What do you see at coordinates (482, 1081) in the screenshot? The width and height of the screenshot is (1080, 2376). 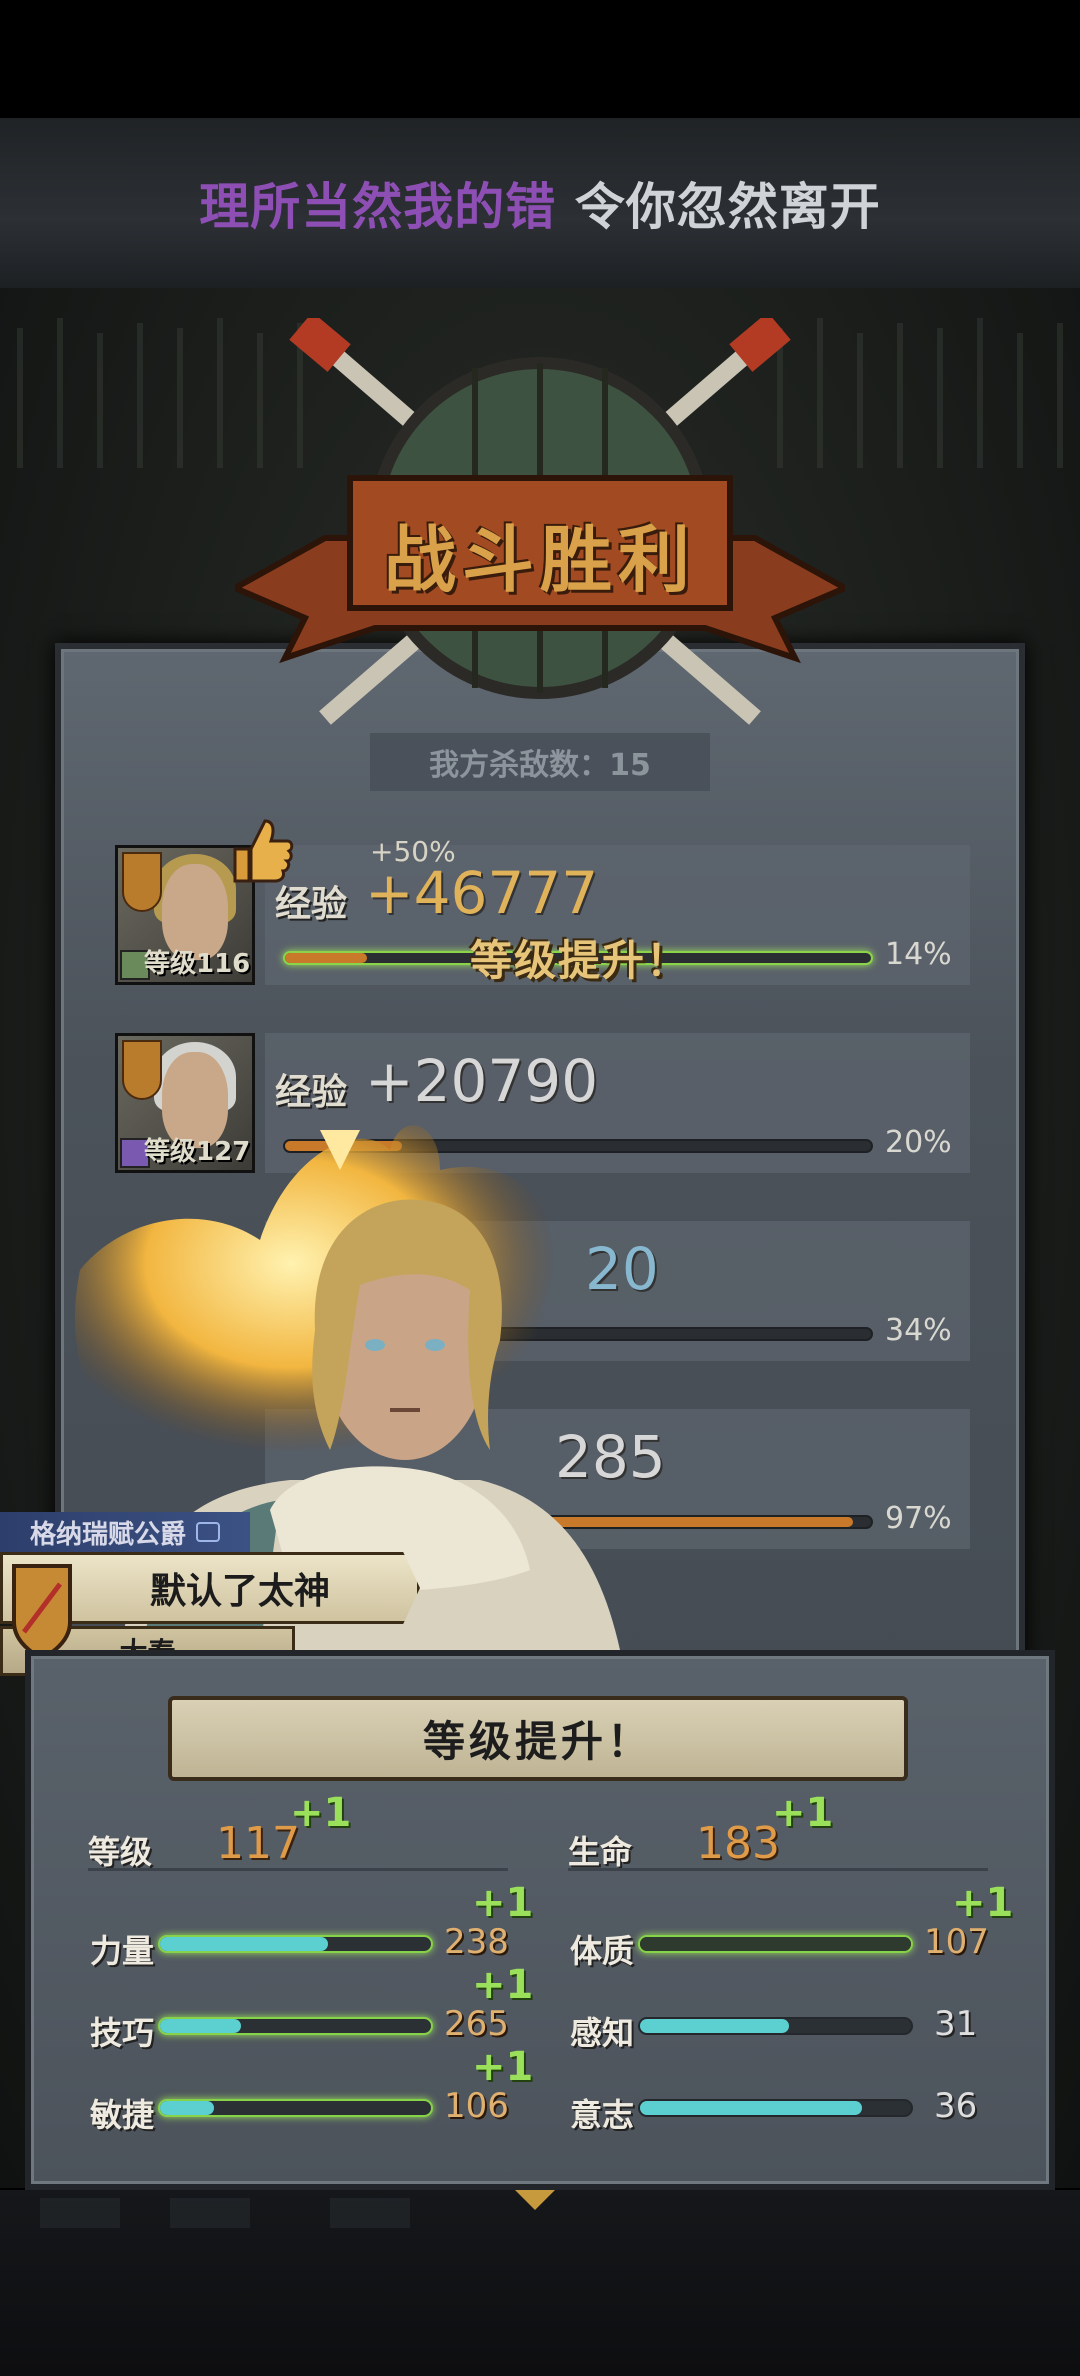 I see `exp-gain: +20790` at bounding box center [482, 1081].